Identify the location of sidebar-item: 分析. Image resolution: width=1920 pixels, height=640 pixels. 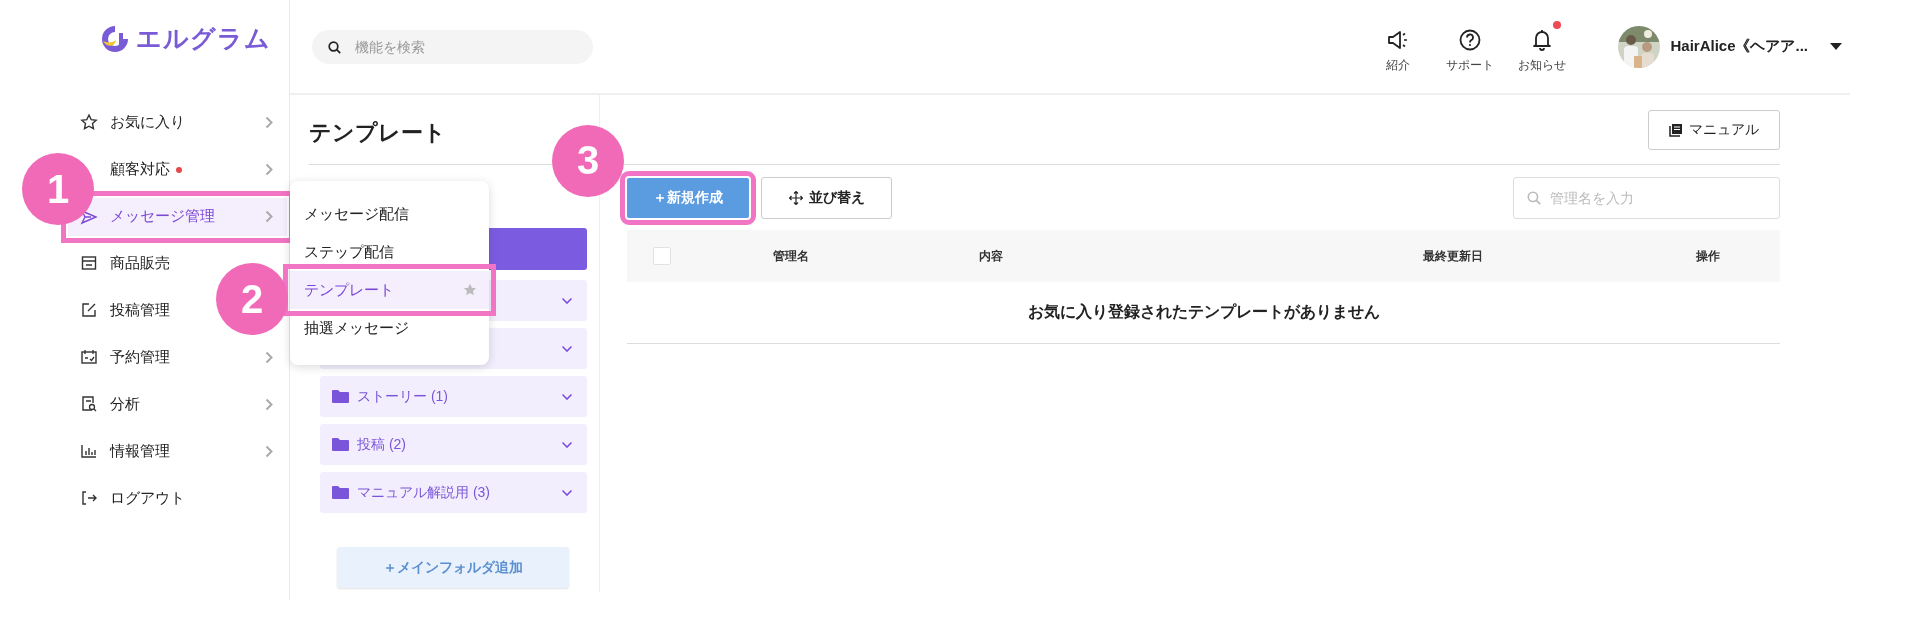
(198, 404).